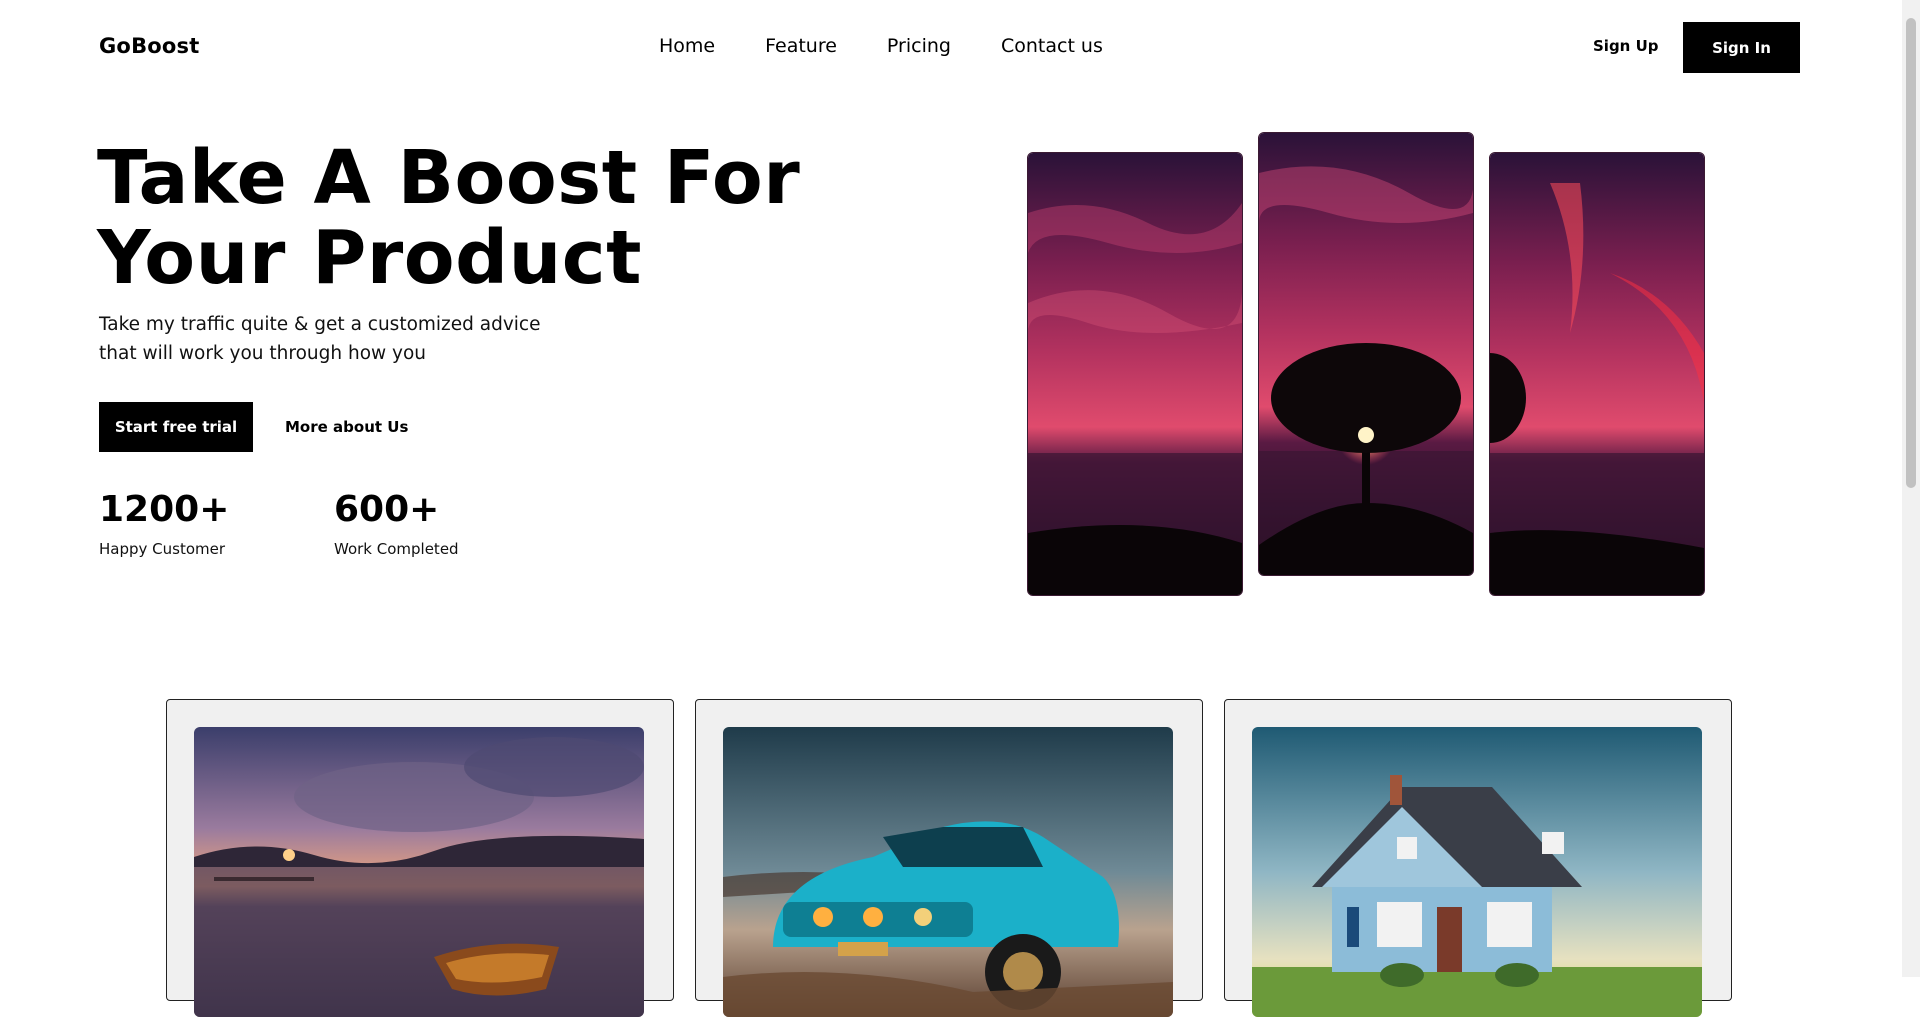 The image size is (1920, 1017). I want to click on nav-link-contact: Contact us, so click(1052, 46).